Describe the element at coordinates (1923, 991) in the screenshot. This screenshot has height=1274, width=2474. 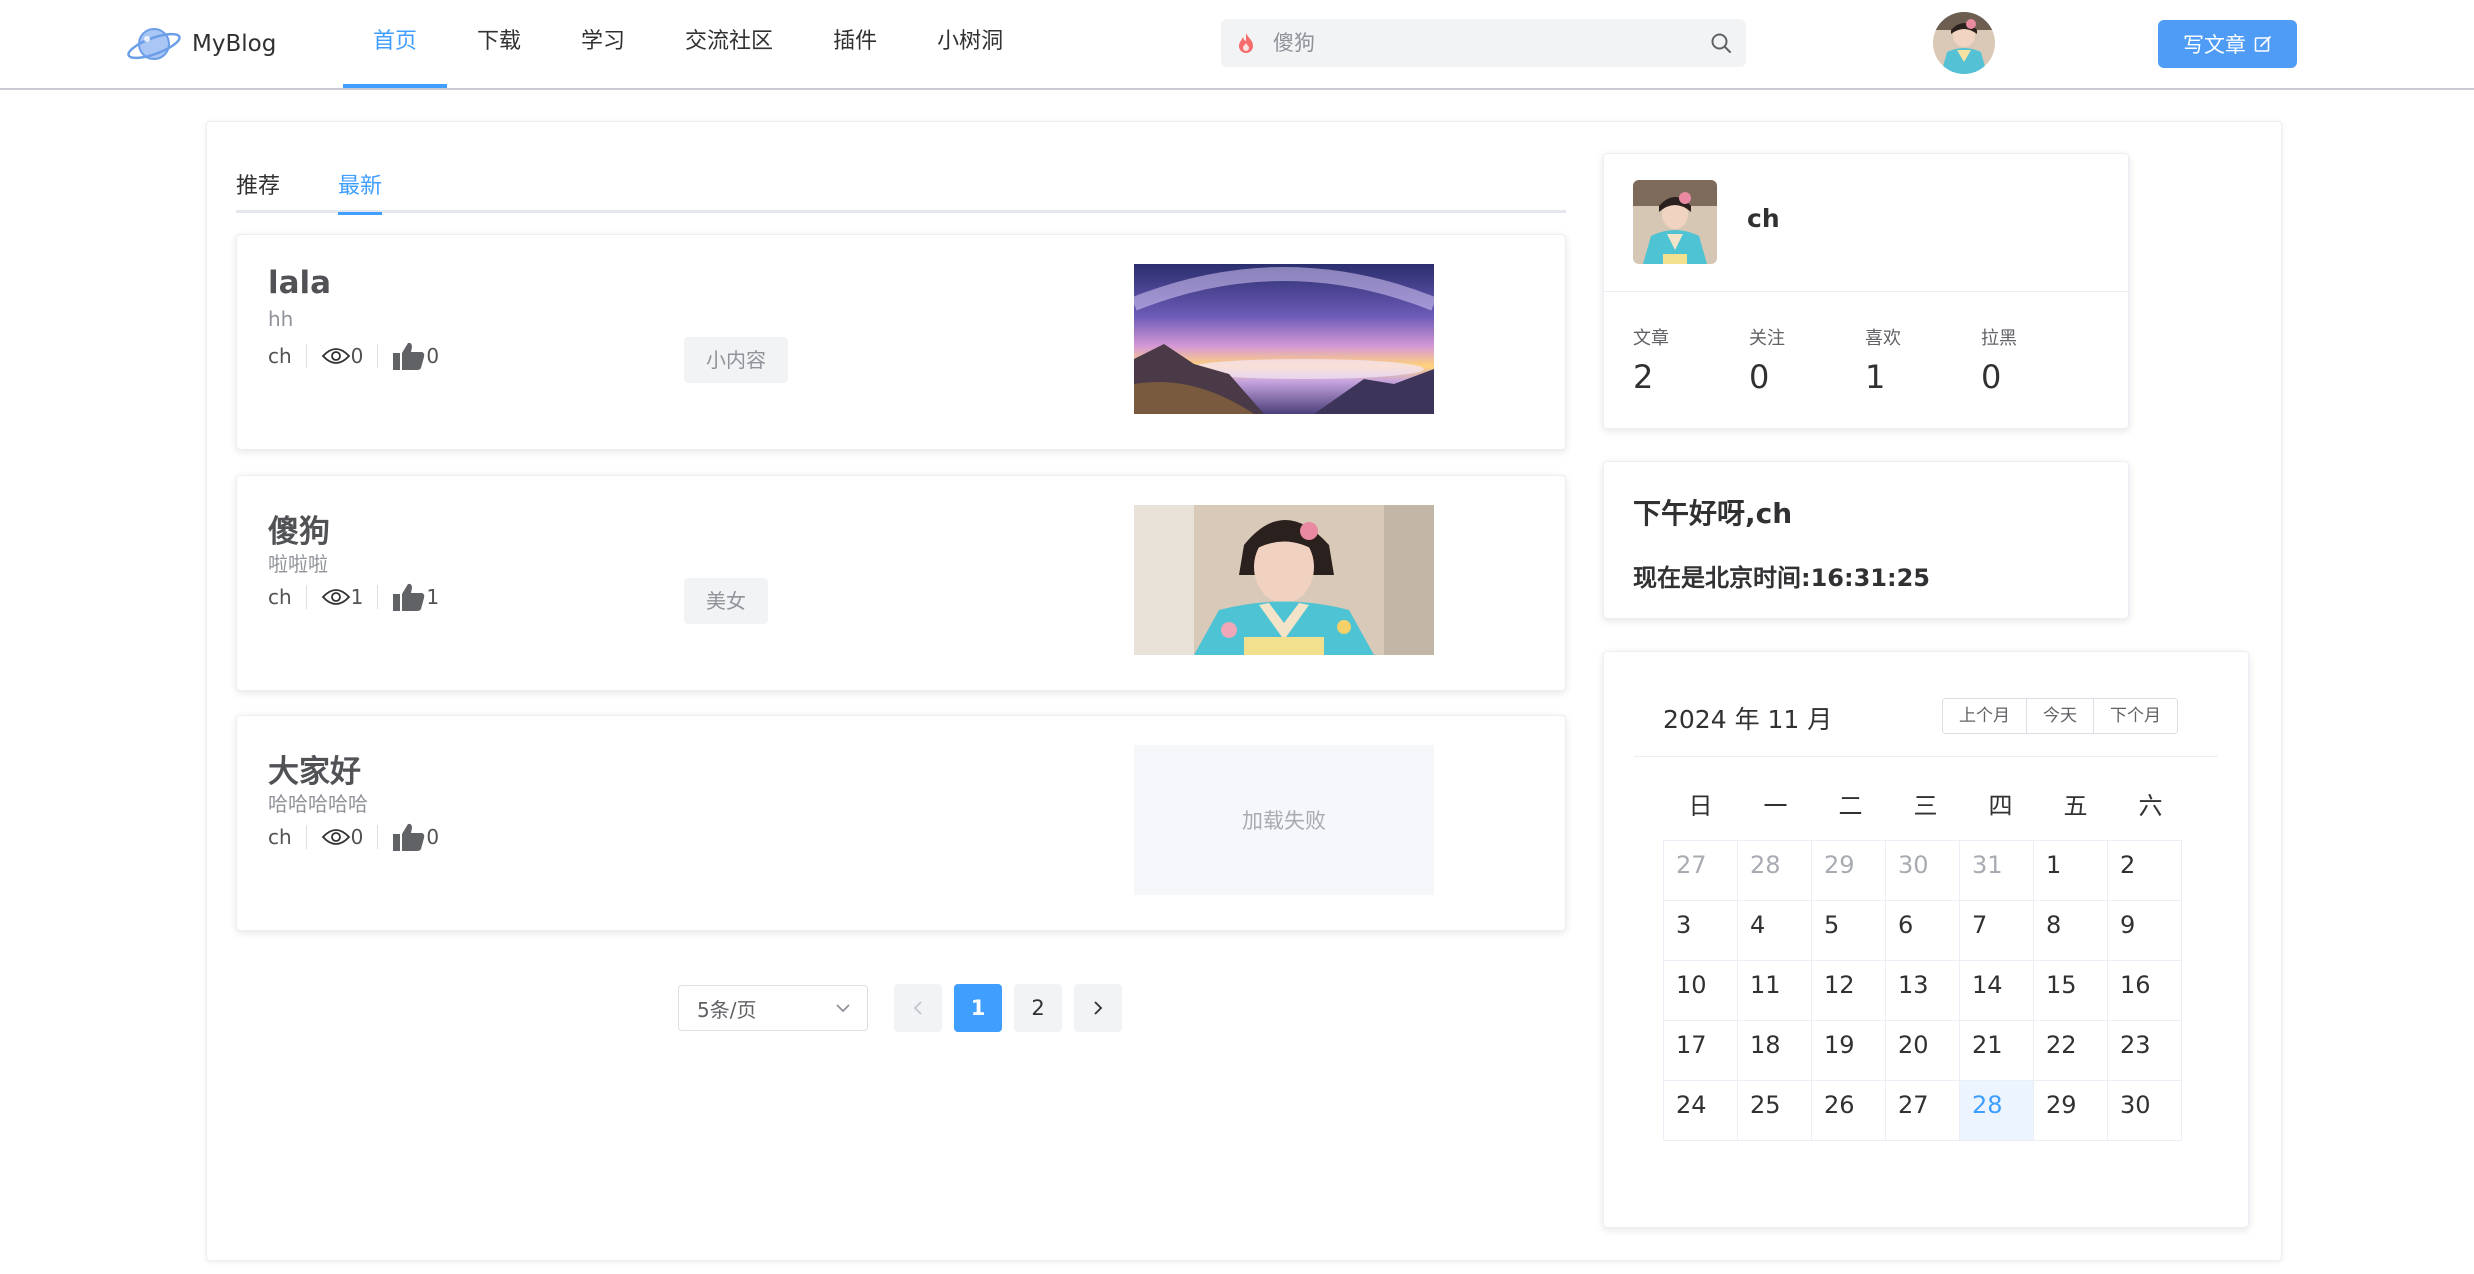
I see `calendar-day: 13` at that location.